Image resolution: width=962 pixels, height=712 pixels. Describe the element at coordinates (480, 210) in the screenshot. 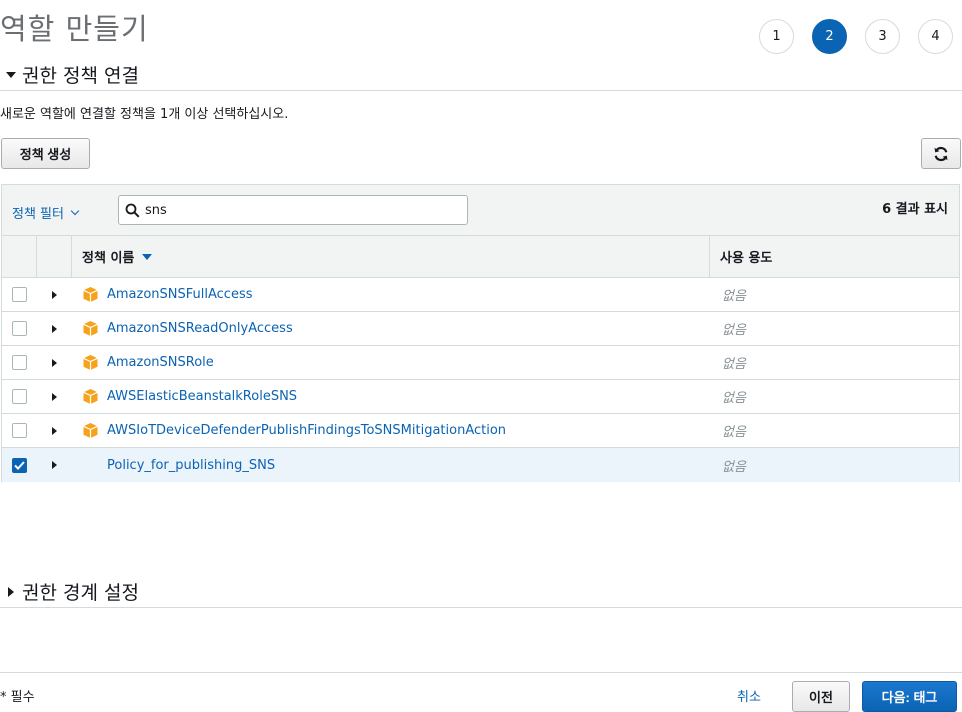

I see `table-toolbar: 정책 필터 6 결과 표시` at that location.